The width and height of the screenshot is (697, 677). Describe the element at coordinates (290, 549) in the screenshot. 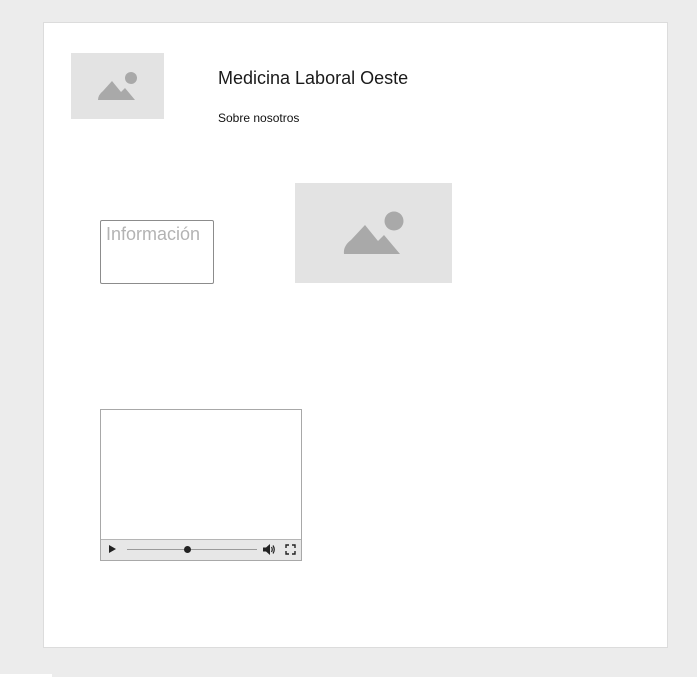

I see `fullscreen-icon` at that location.